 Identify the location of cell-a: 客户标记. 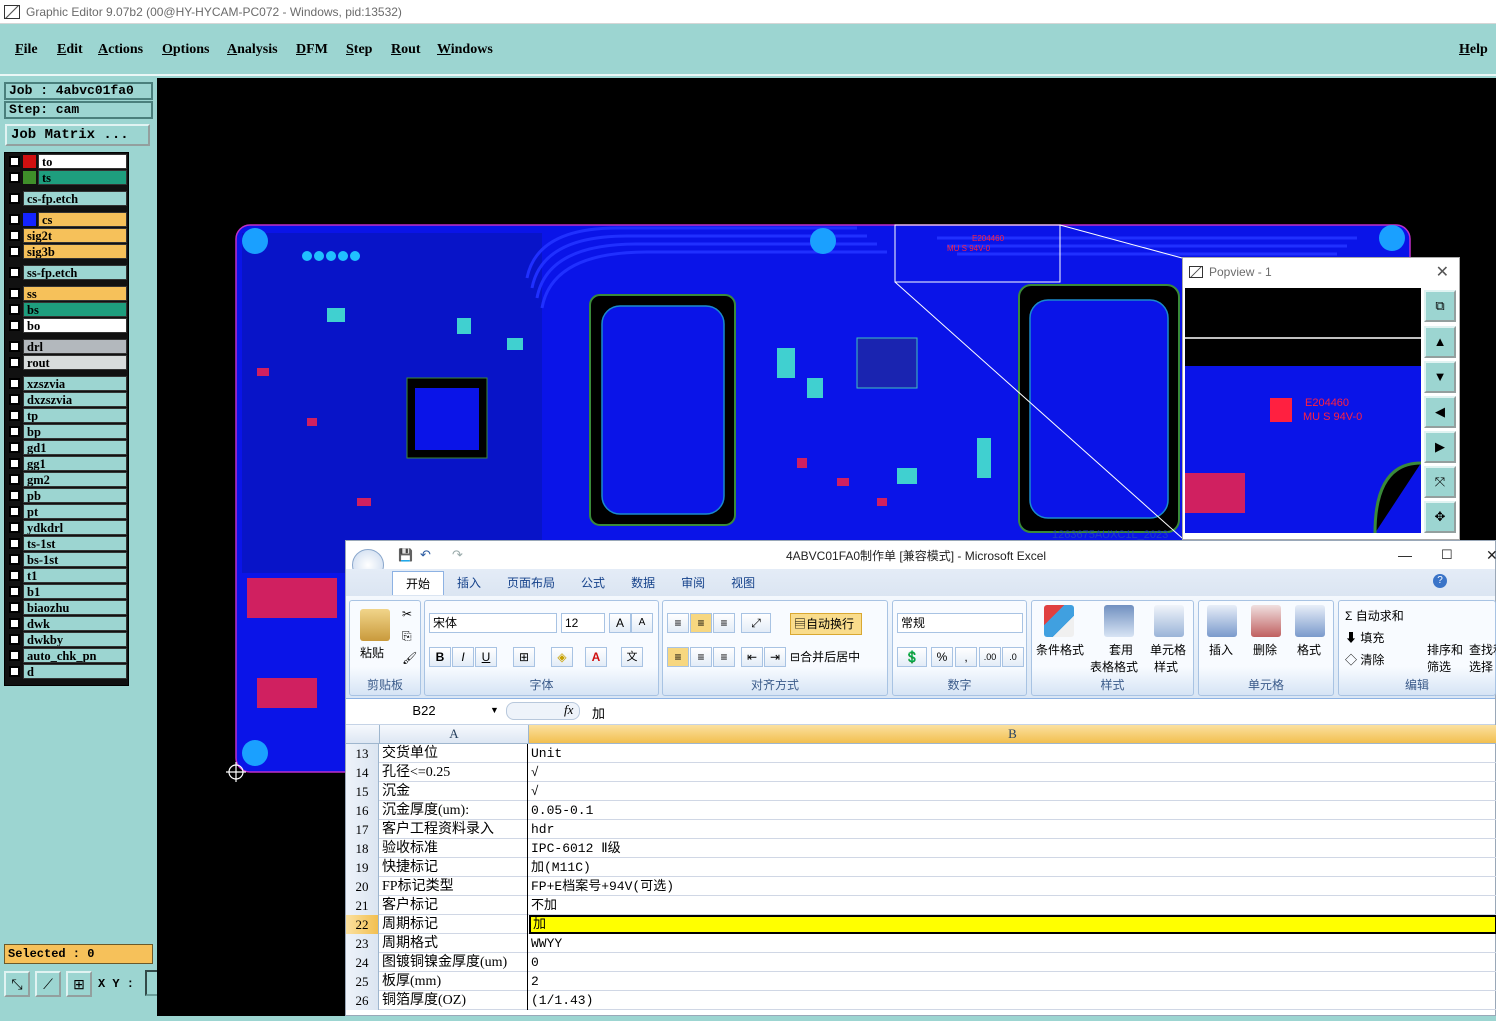
(454, 905).